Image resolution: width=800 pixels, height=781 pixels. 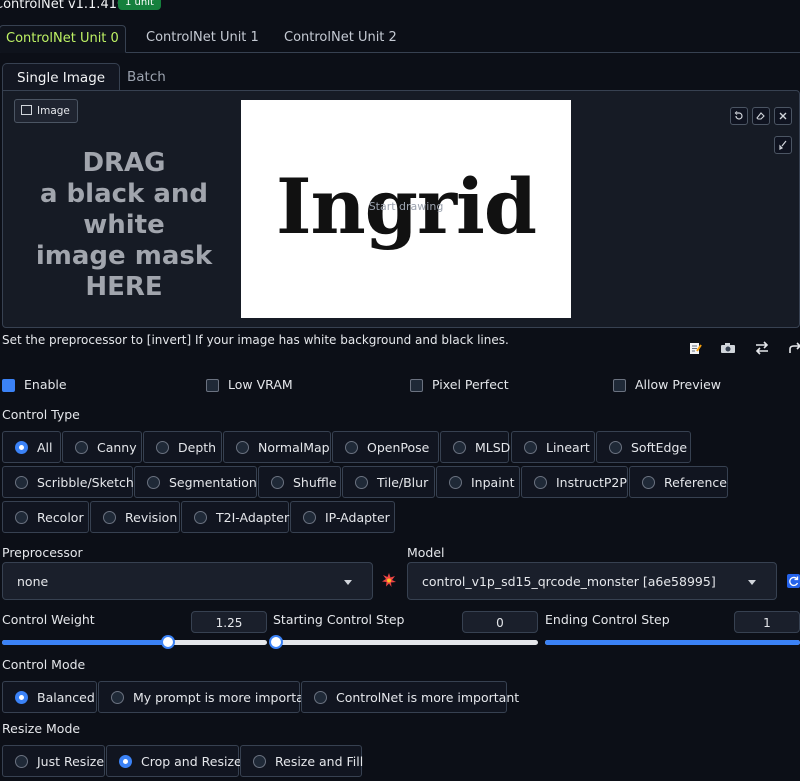 I want to click on close-icon, so click(x=783, y=116).